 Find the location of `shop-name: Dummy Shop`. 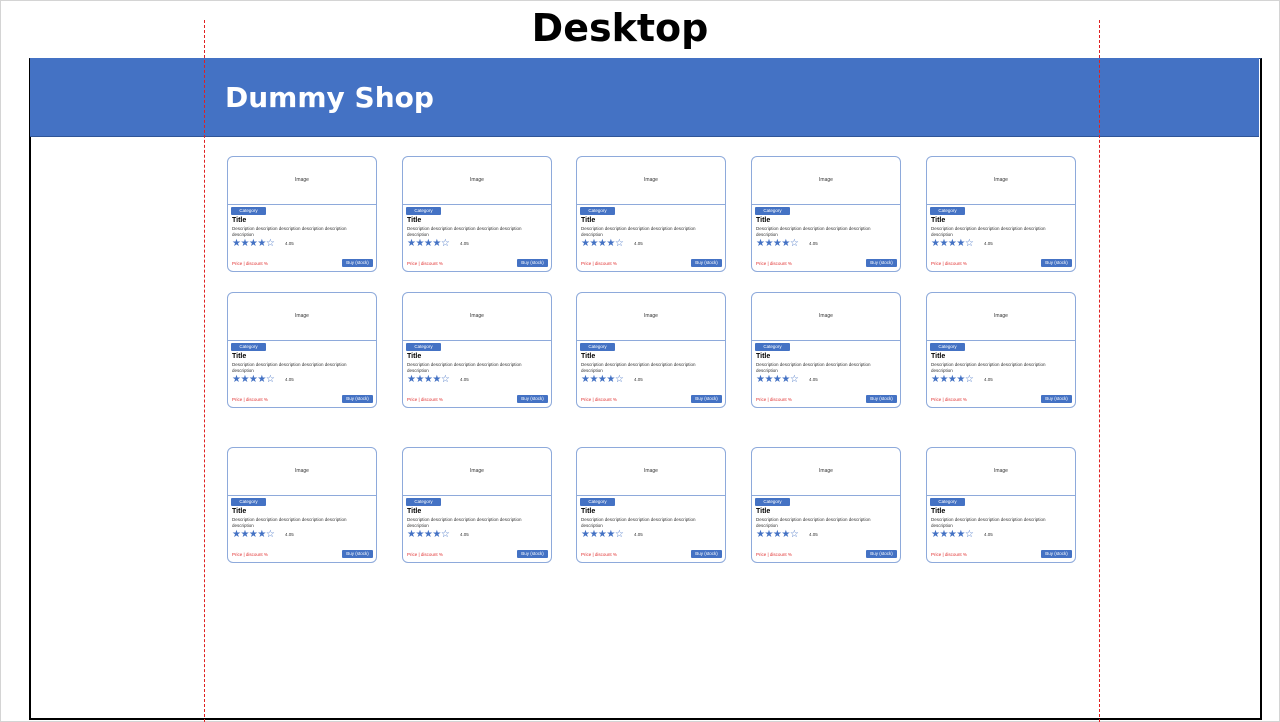

shop-name: Dummy Shop is located at coordinates (329, 97).